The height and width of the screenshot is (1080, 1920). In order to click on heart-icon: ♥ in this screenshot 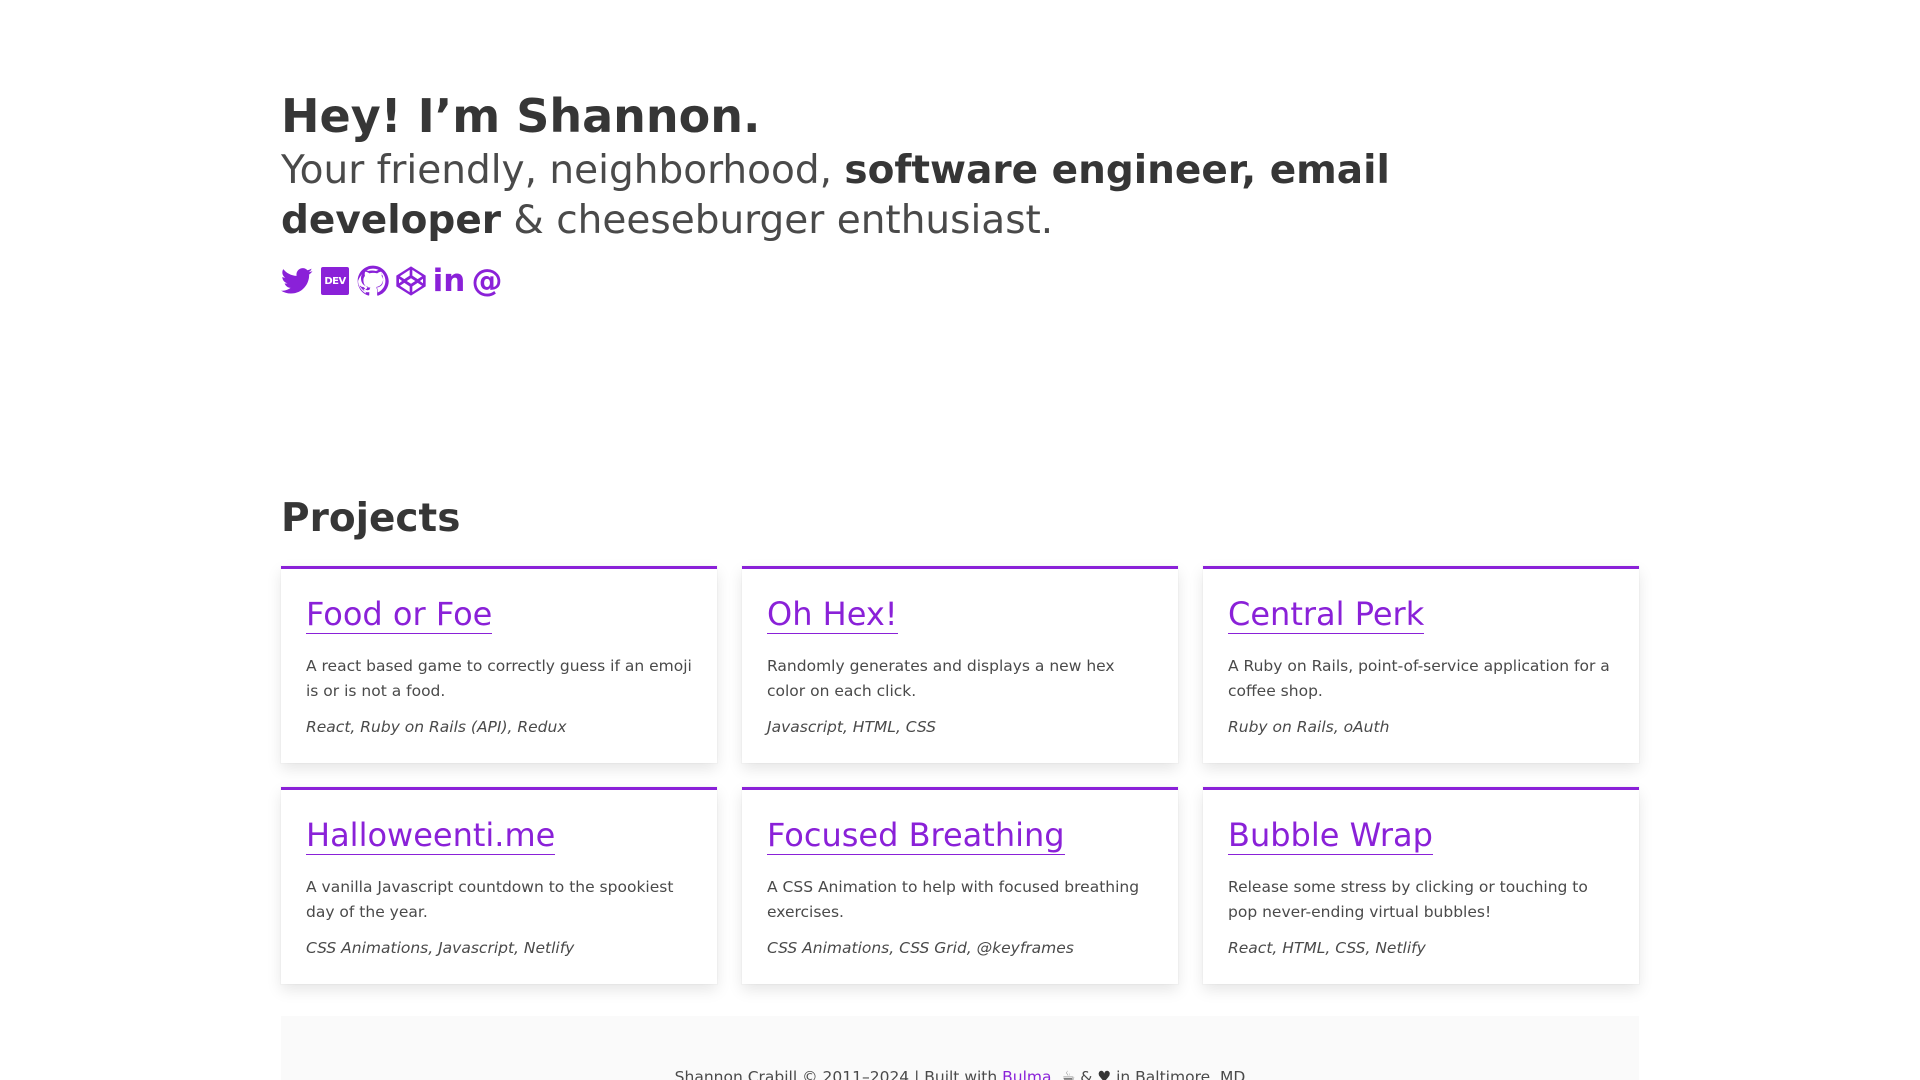, I will do `click(1104, 1074)`.